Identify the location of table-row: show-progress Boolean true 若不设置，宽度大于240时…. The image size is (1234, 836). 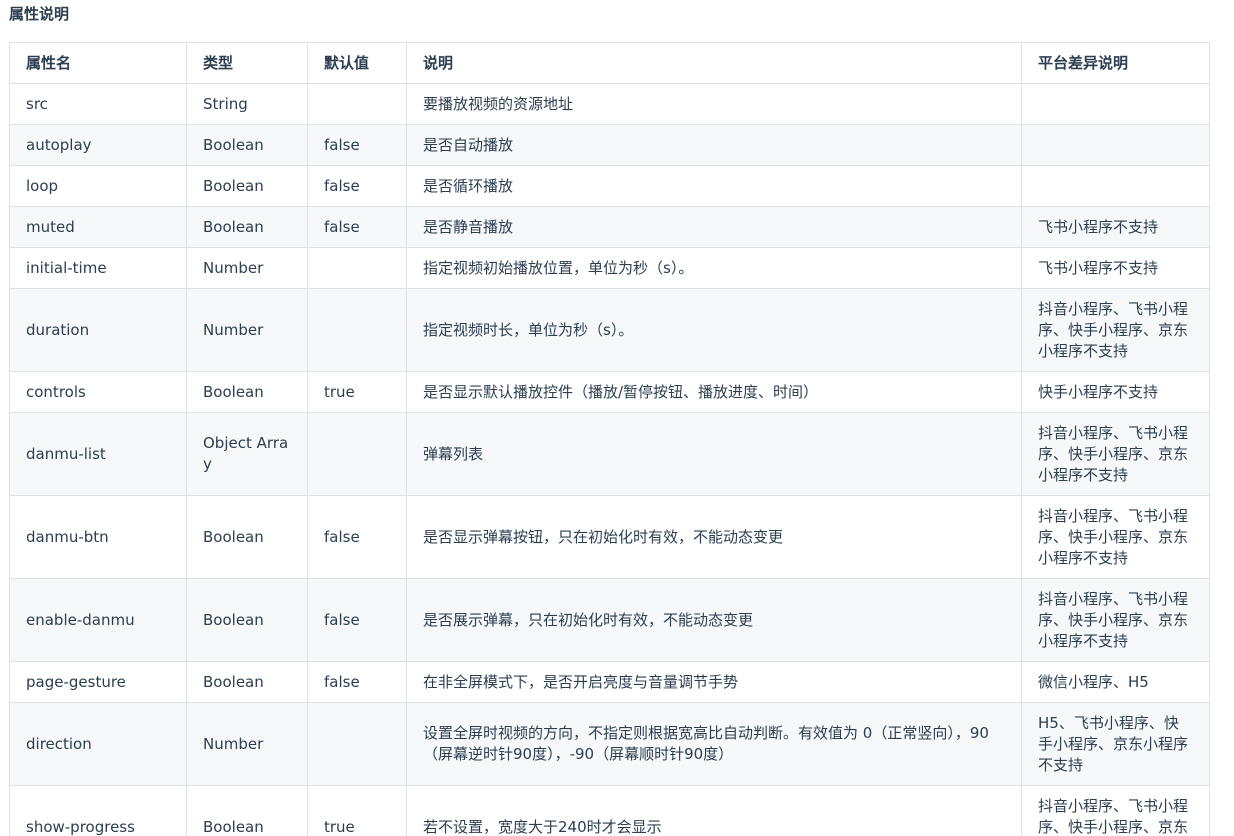
(609, 810).